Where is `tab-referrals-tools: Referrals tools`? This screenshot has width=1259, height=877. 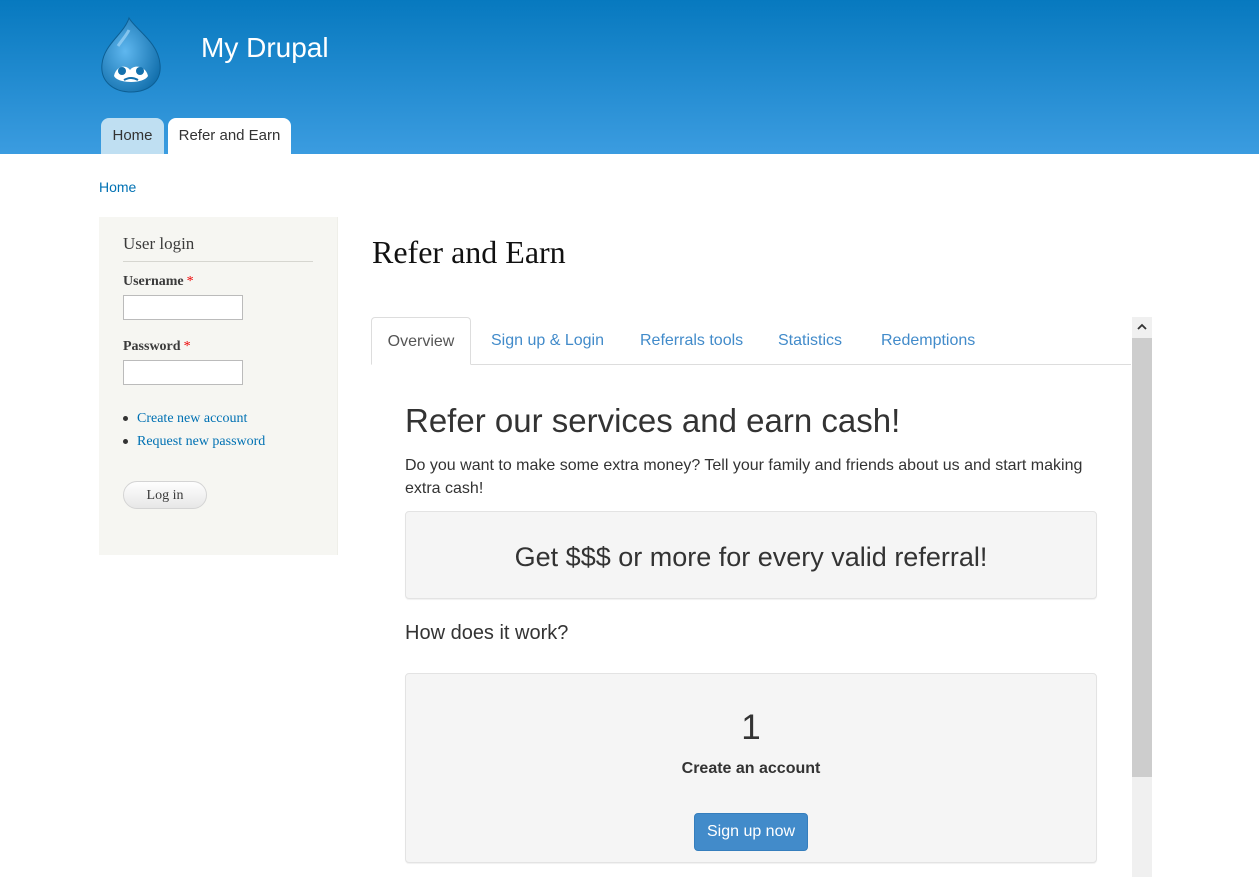 tab-referrals-tools: Referrals tools is located at coordinates (691, 340).